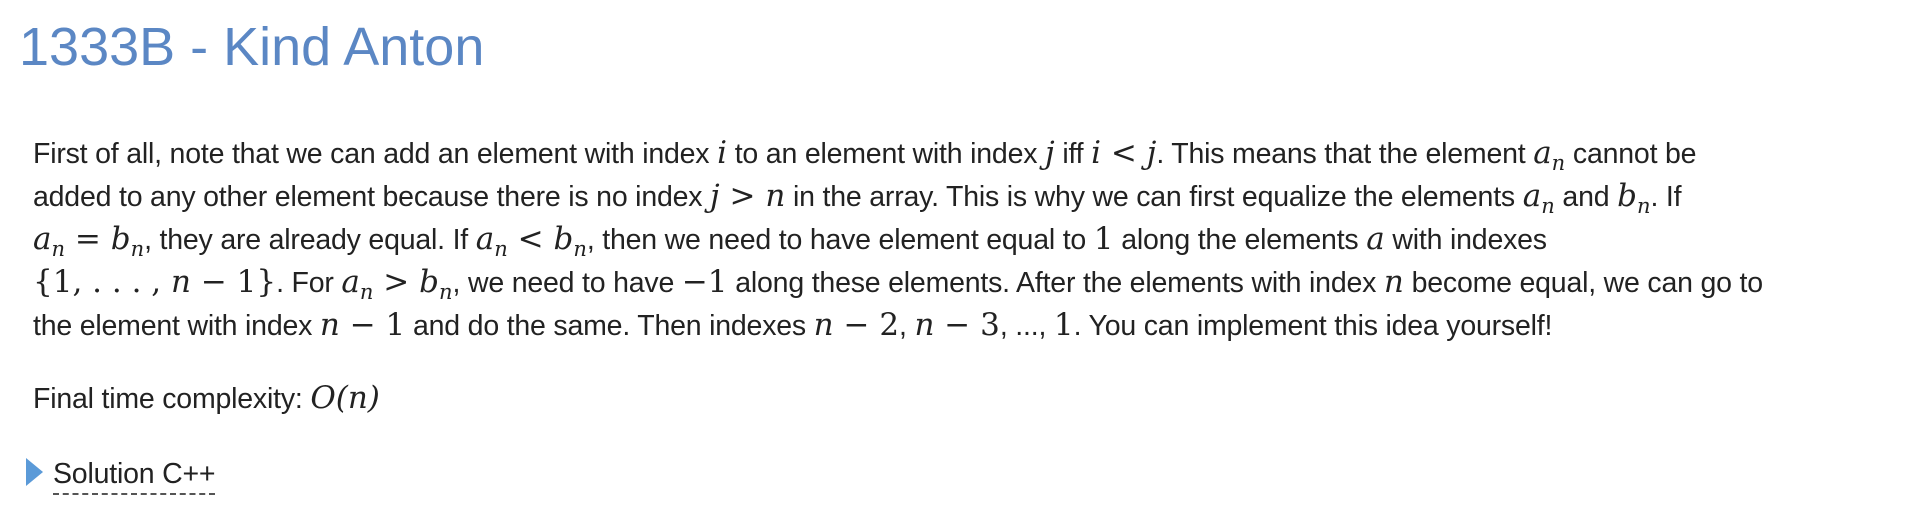 This screenshot has width=1914, height=518. I want to click on math-equality: an = bn, so click(88, 240).